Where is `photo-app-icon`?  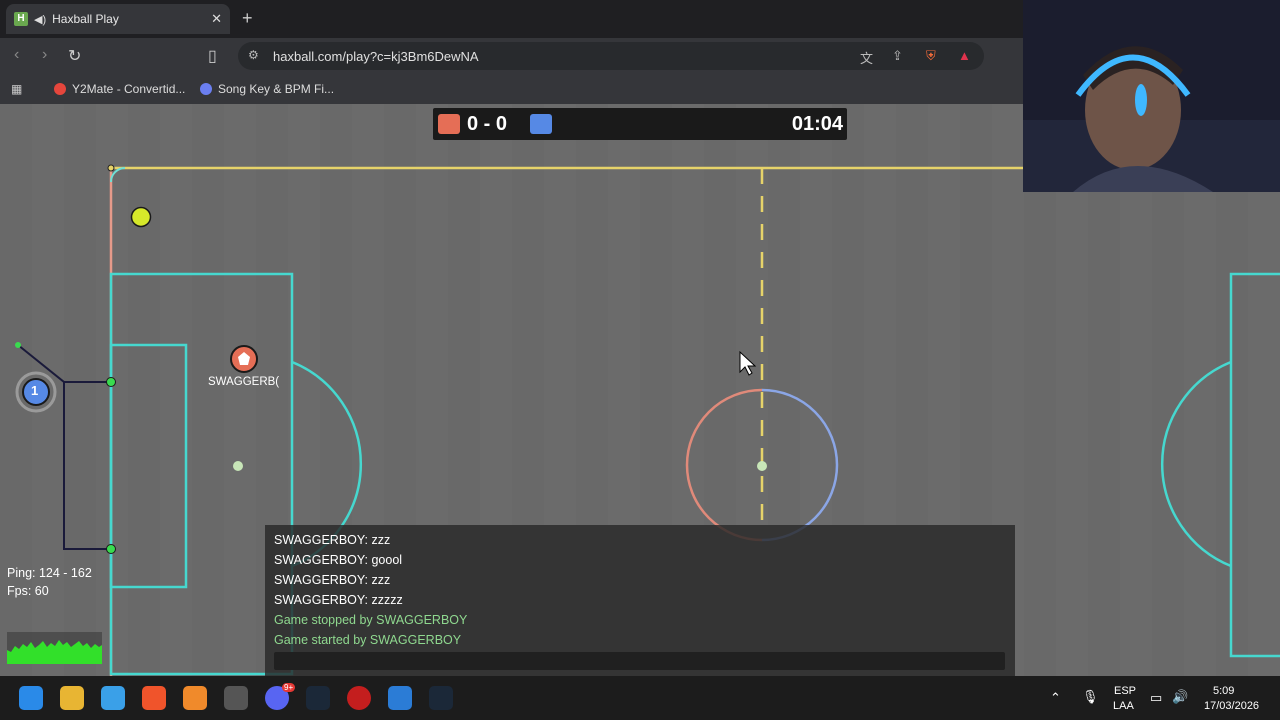 photo-app-icon is located at coordinates (400, 698).